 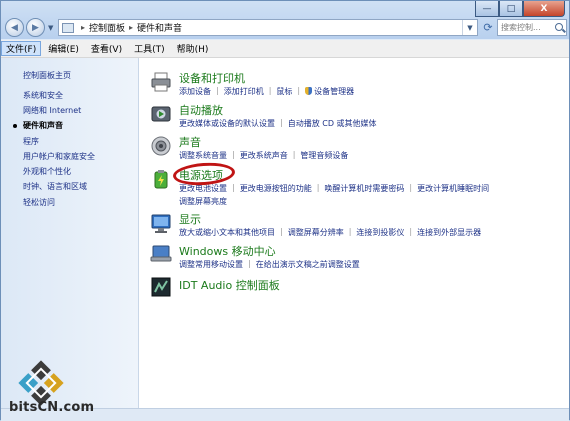 I want to click on link-manage-audio: 管理音频设备, so click(x=324, y=155).